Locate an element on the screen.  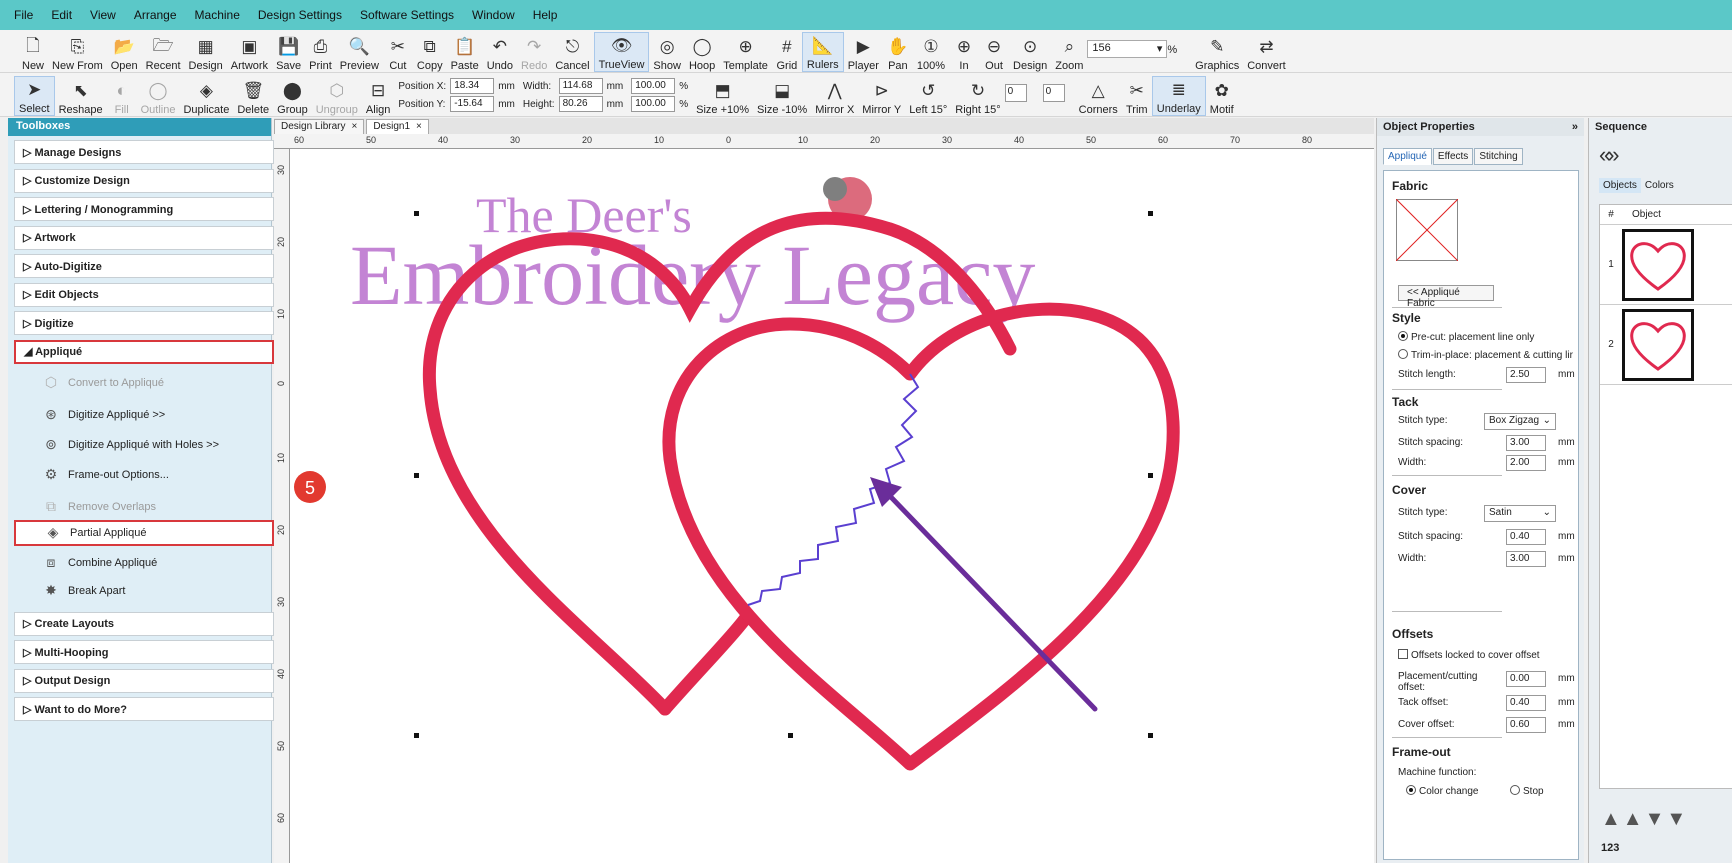
design-button: ⊙ Design is located at coordinates (1030, 52).